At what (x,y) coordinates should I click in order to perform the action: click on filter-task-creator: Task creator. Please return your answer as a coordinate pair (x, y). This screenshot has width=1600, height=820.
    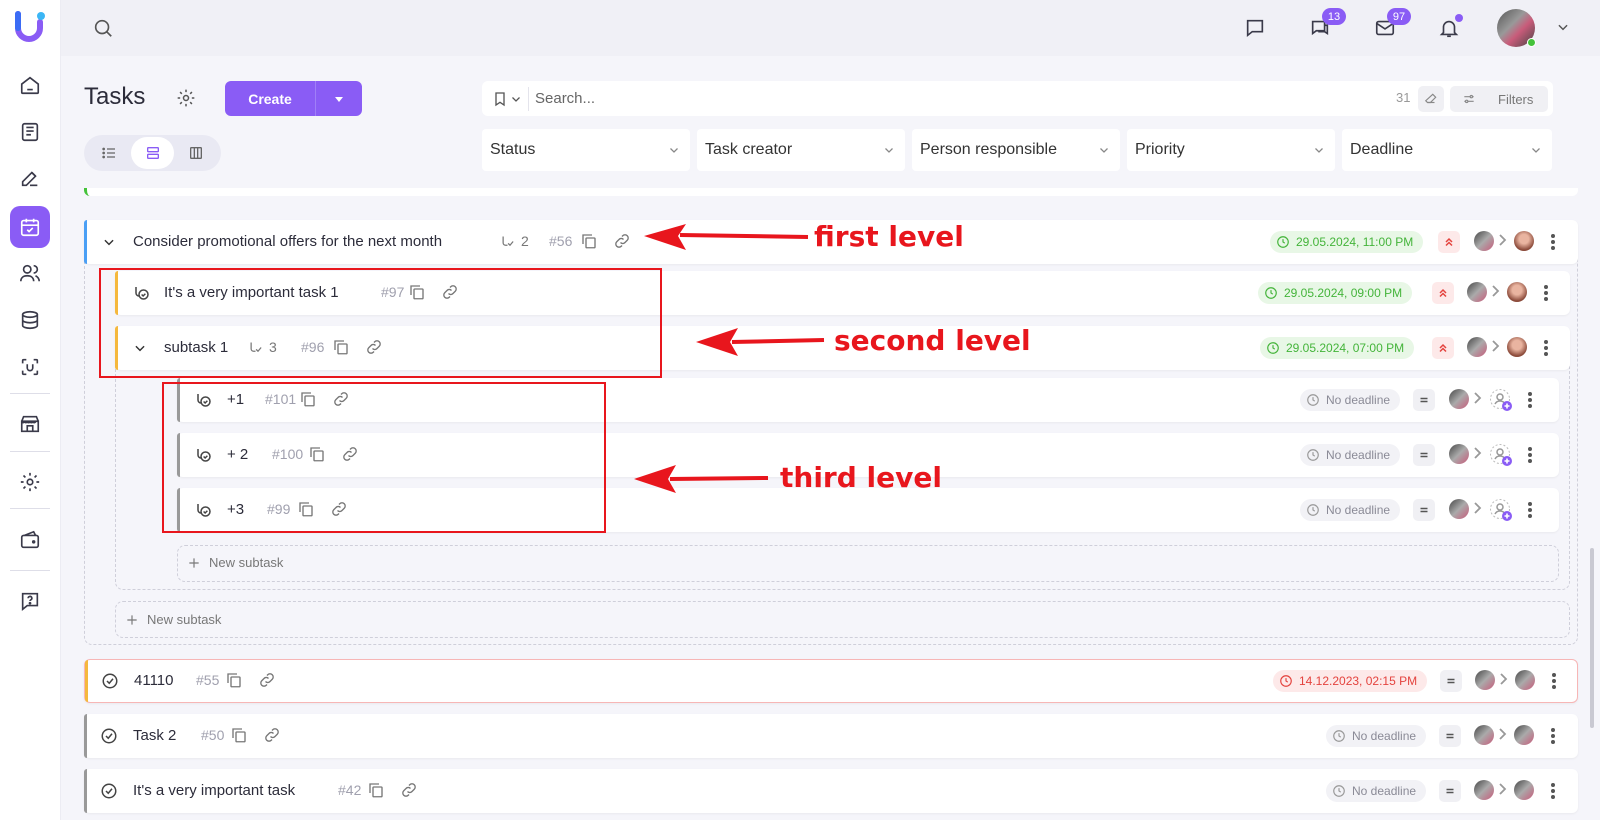
    Looking at the image, I should click on (801, 150).